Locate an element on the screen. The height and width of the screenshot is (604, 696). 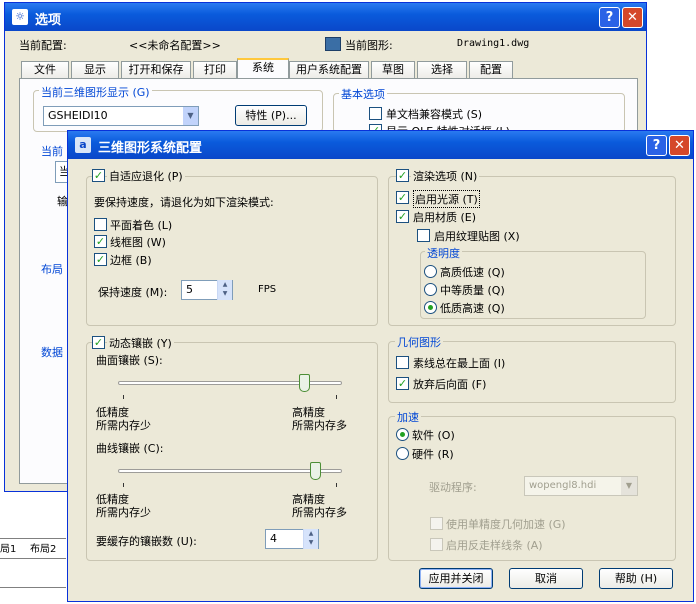
surface-tessellation-label: 曲面镶嵌 (S): is located at coordinates (129, 360).